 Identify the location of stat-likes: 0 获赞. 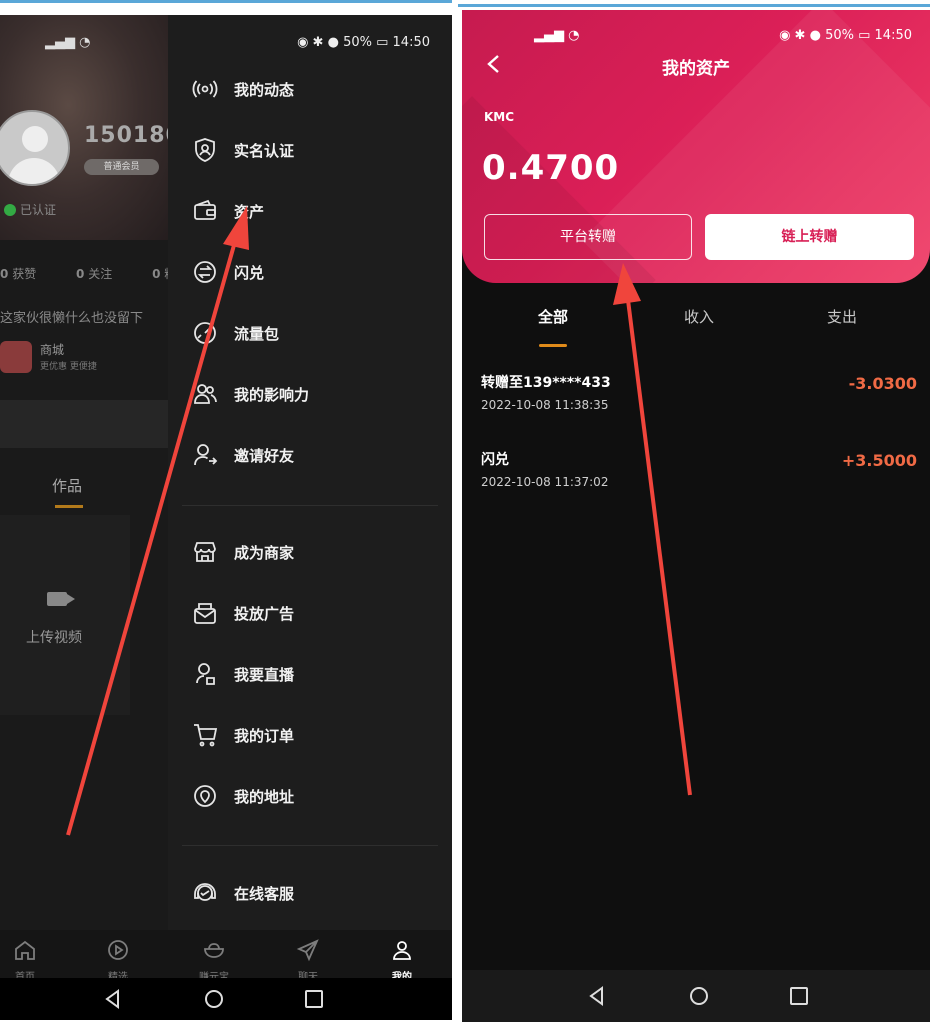
(27, 274).